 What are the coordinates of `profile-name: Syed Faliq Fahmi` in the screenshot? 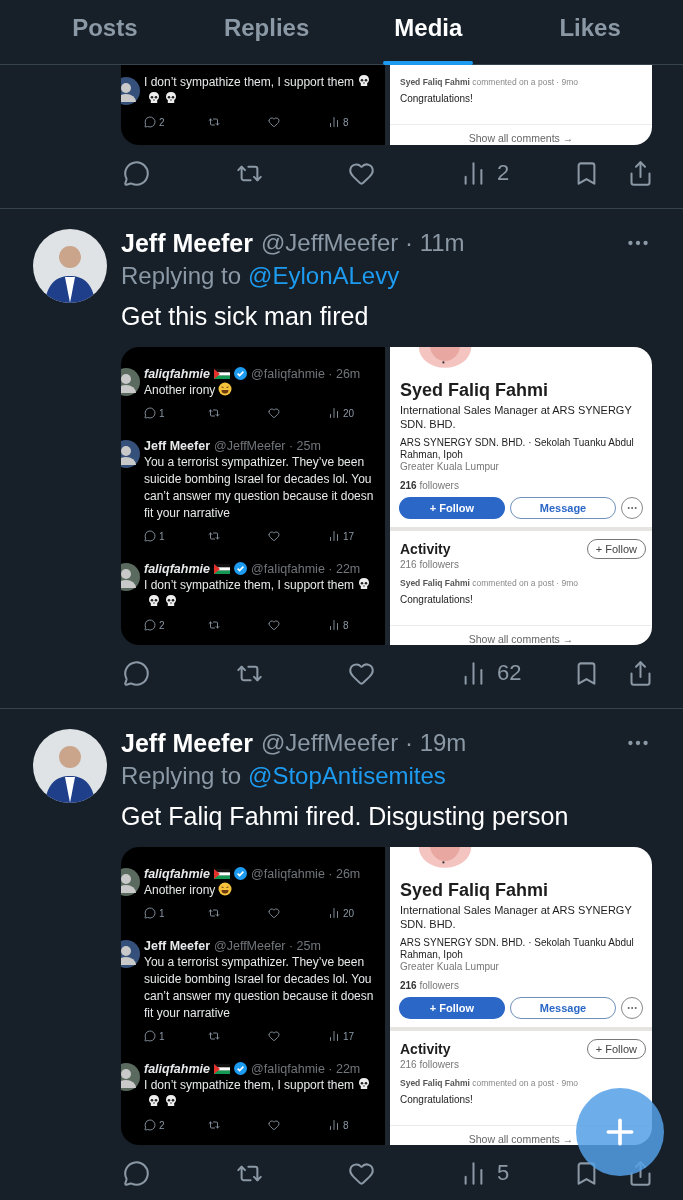 It's located at (475, 889).